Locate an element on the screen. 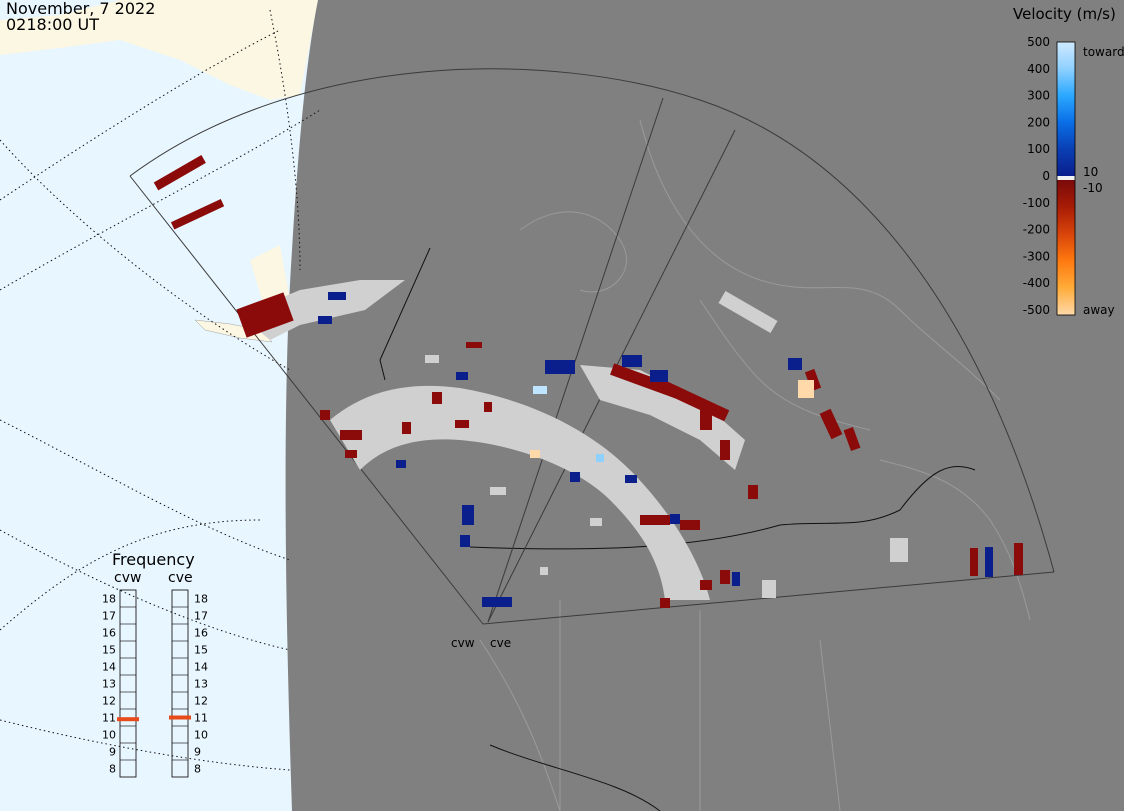 The width and height of the screenshot is (1124, 811). echo-fast-toward is located at coordinates (540, 390).